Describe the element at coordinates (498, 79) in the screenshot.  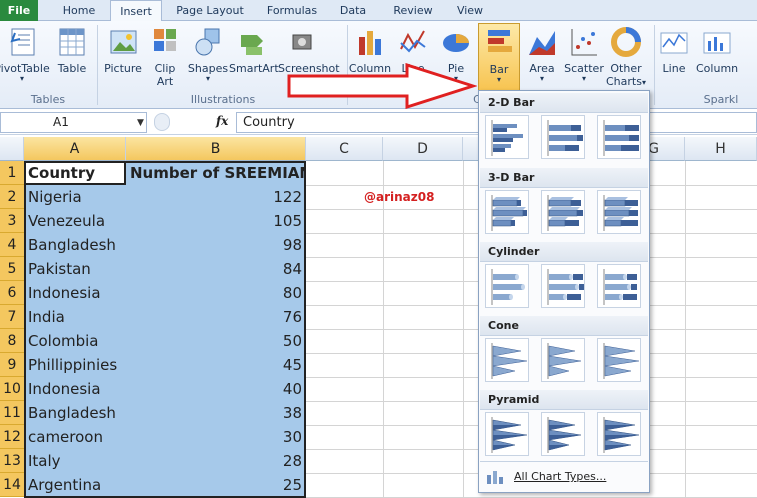
I see `chevron-down-icon: ▾` at that location.